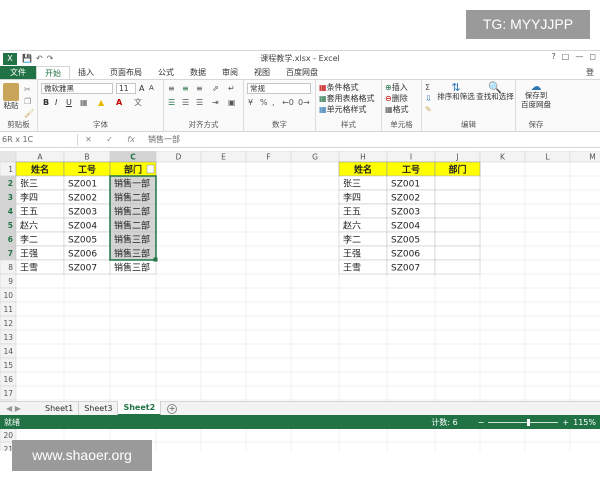 This screenshot has height=480, width=600. Describe the element at coordinates (161, 139) in the screenshot. I see `formula-input: 销售一部` at that location.